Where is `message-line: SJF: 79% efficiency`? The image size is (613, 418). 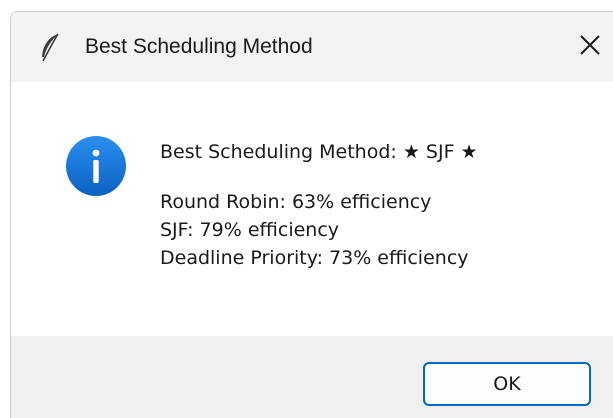
message-line: SJF: 79% efficiency is located at coordinates (250, 230).